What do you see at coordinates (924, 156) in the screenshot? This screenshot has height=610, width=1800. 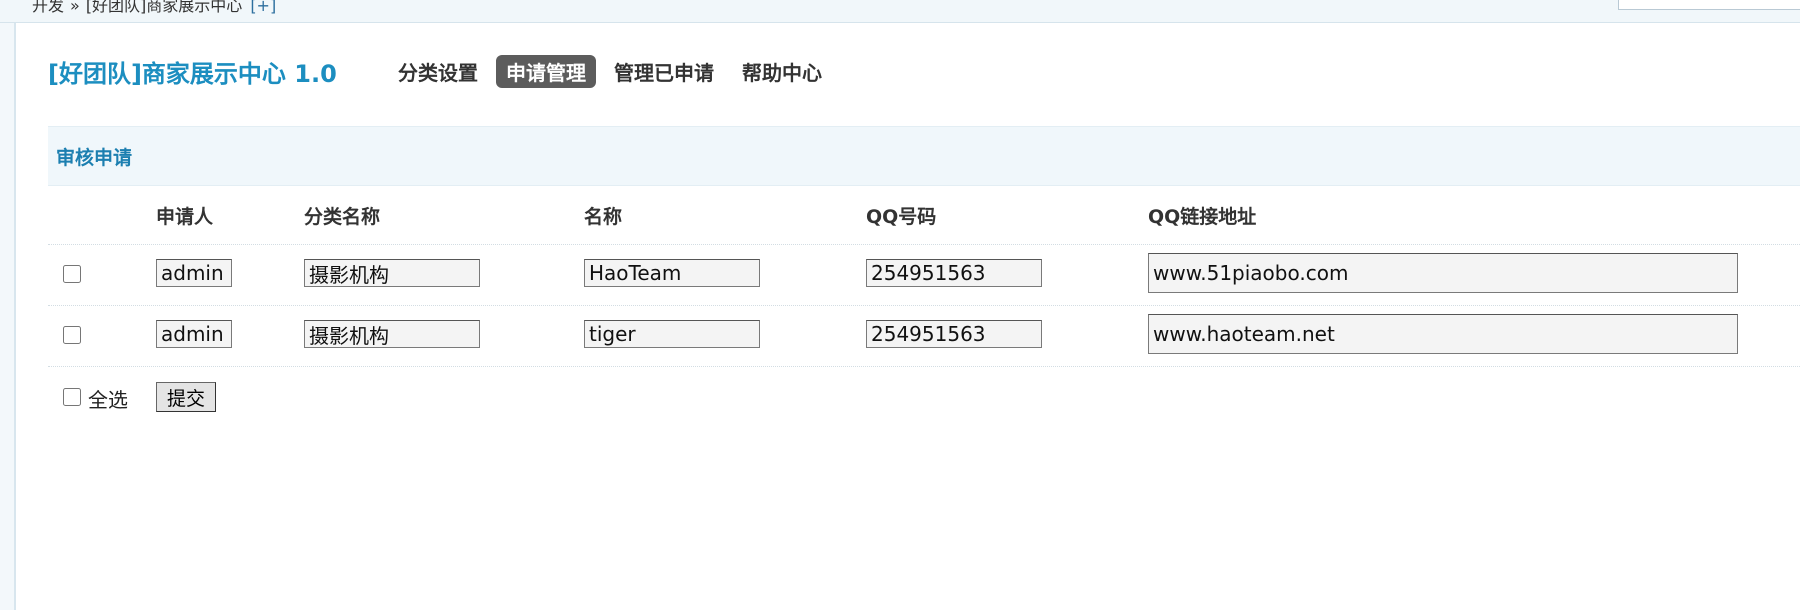 I see `section-header: 审核申请` at bounding box center [924, 156].